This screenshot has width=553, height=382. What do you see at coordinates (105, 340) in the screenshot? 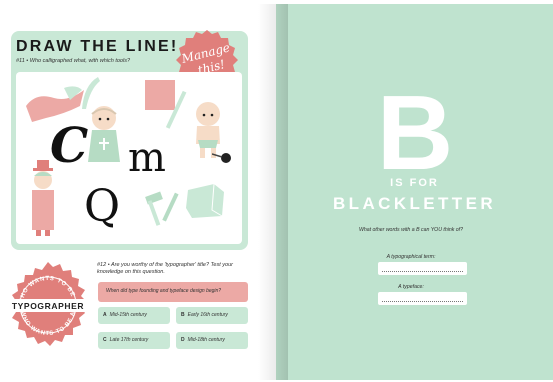
I see `answer-c-key: C` at bounding box center [105, 340].